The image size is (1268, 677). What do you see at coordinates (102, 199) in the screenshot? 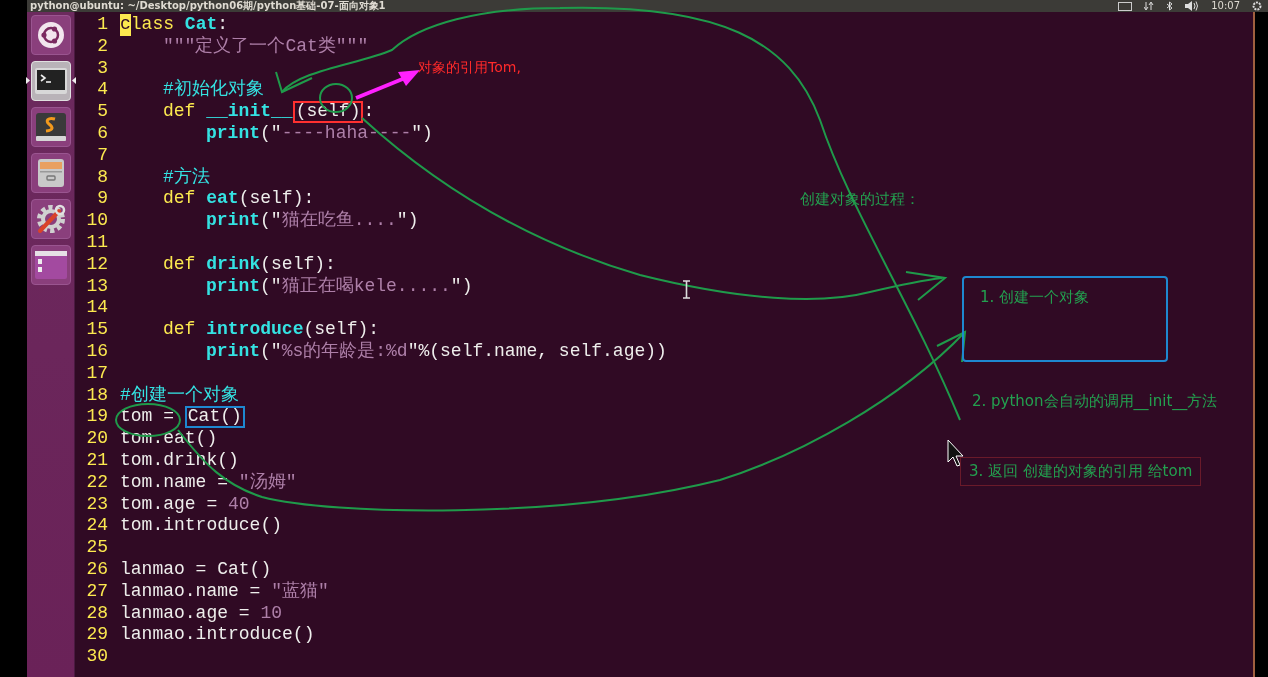
I see `line-number: 9` at bounding box center [102, 199].